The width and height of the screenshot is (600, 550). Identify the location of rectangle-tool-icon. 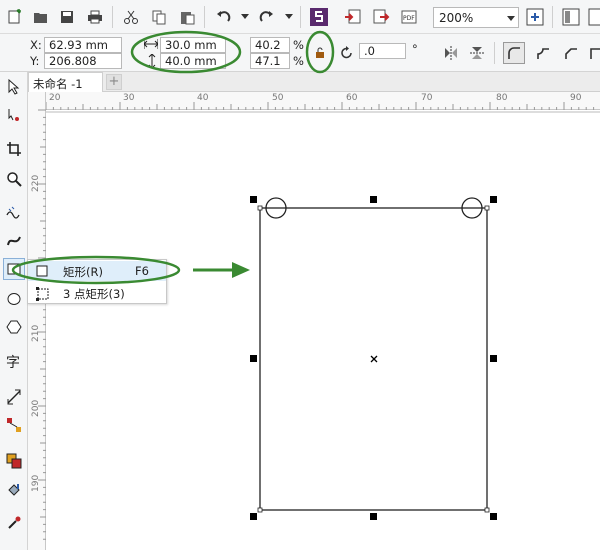
(14, 269).